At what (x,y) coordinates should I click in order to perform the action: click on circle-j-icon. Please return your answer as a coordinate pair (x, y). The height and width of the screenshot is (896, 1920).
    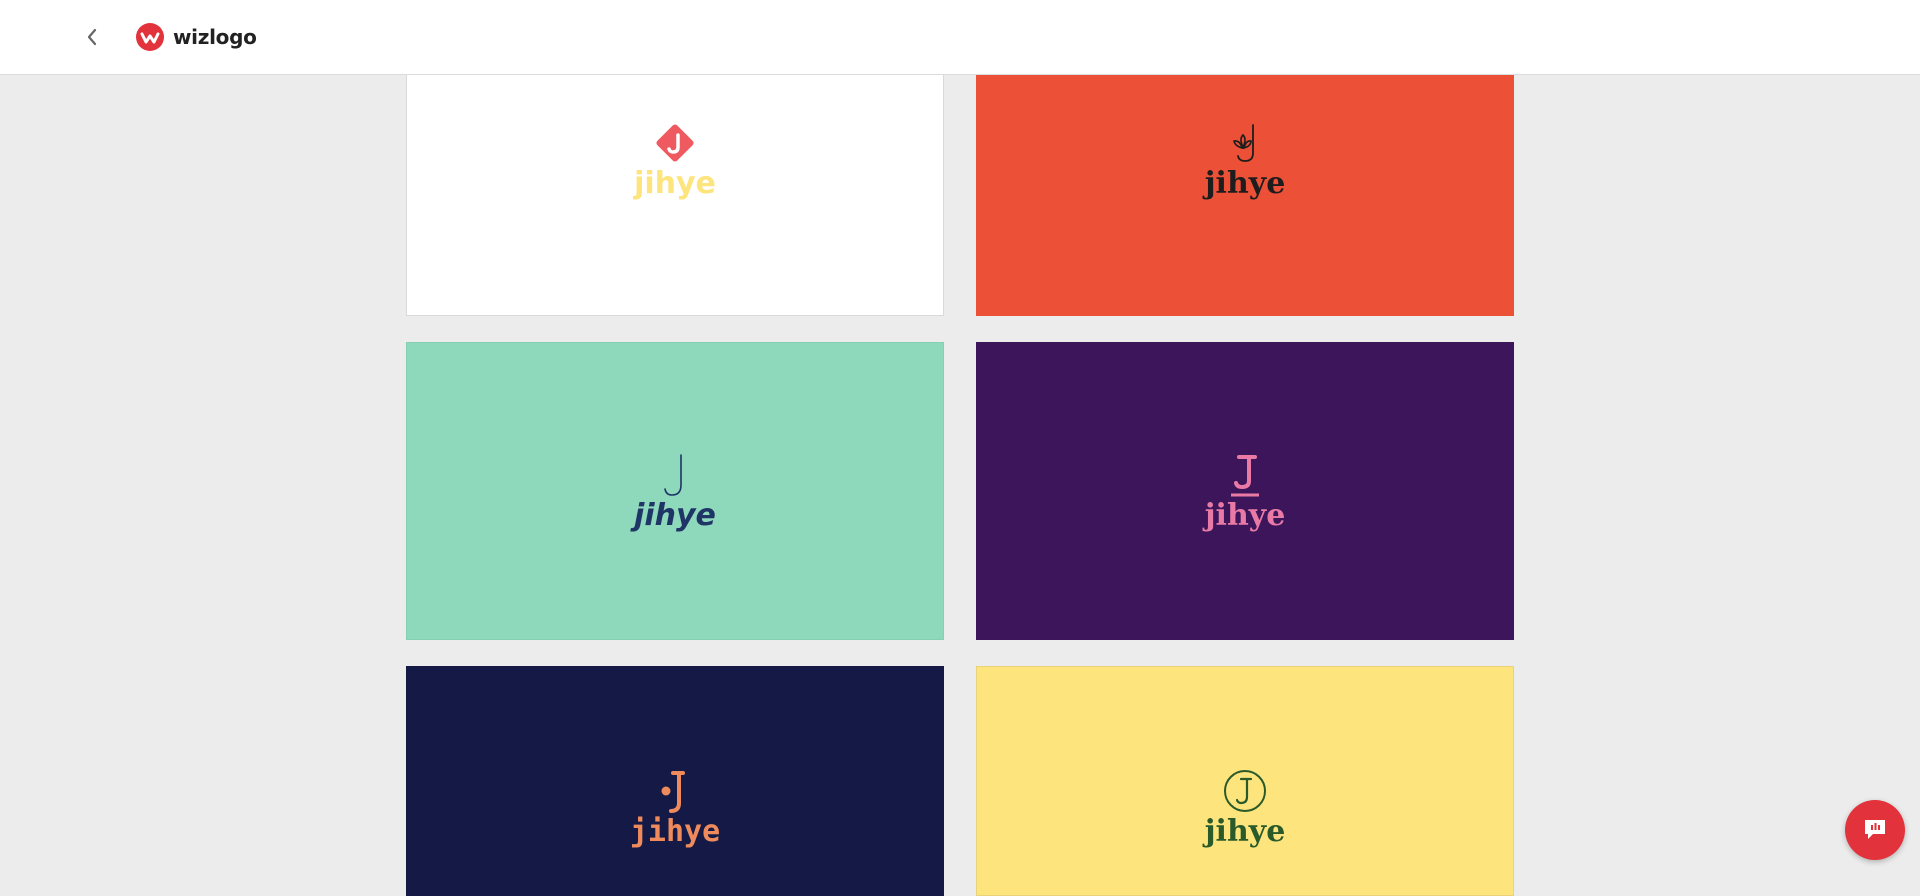
    Looking at the image, I should click on (1245, 791).